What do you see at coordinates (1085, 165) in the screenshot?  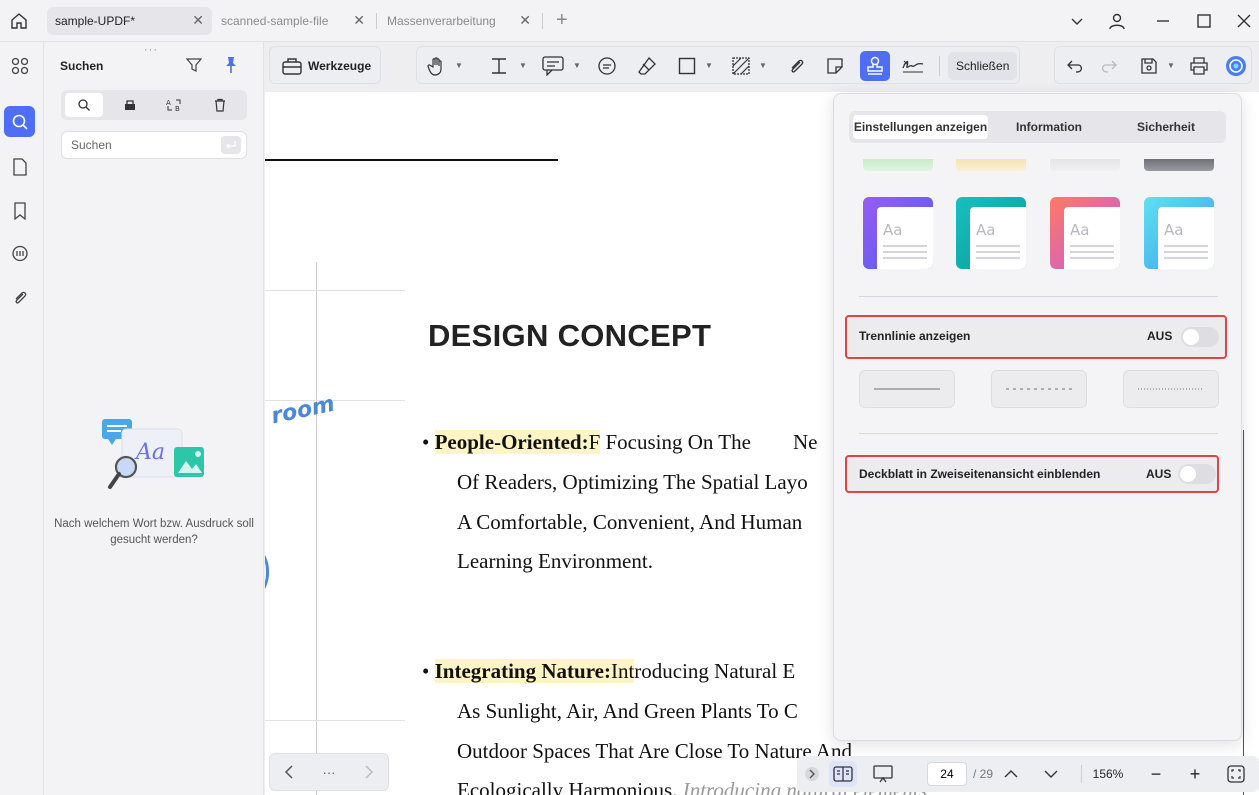 I see `theme-option-light` at bounding box center [1085, 165].